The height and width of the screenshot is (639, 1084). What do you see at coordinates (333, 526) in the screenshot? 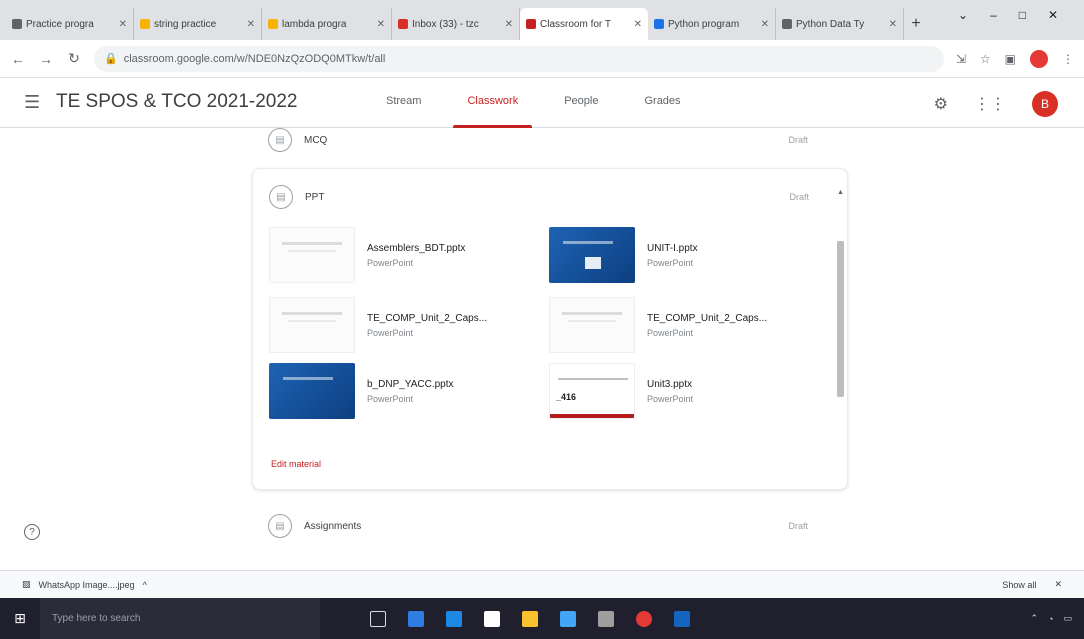
I see `topic-title: Assignments` at bounding box center [333, 526].